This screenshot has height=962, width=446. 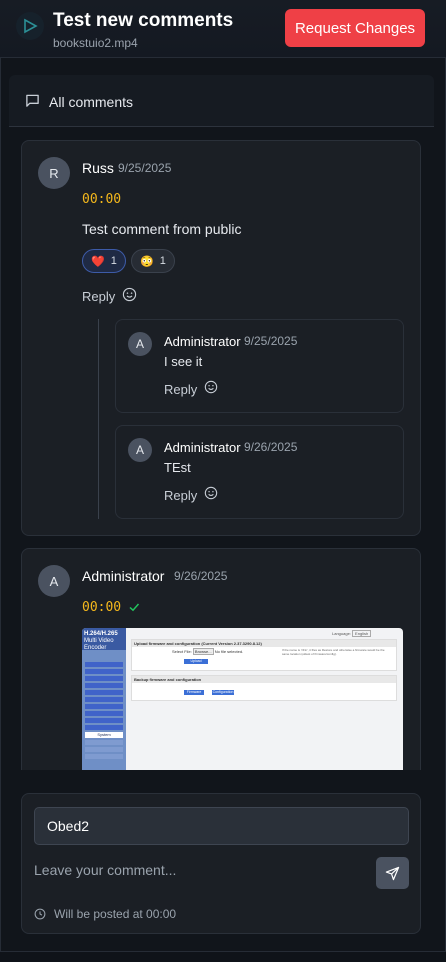 What do you see at coordinates (221, 101) in the screenshot?
I see `all-comments-header: All comments` at bounding box center [221, 101].